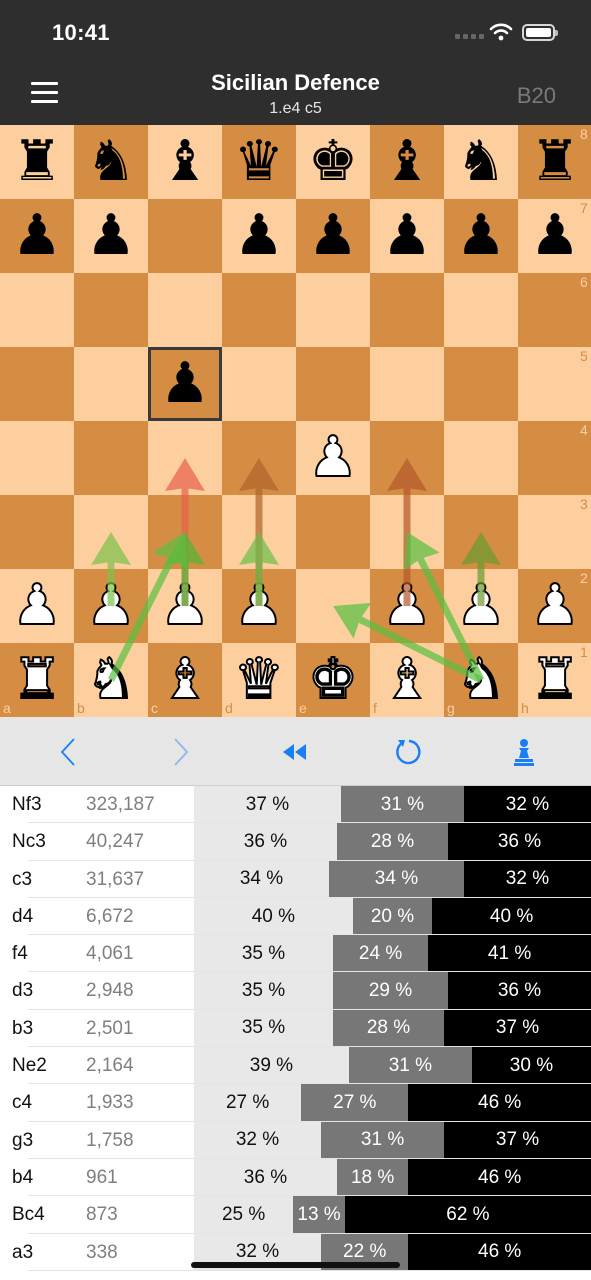 This screenshot has width=591, height=1280. Describe the element at coordinates (263, 1028) in the screenshot. I see `white-win-pct: 35 %` at that location.